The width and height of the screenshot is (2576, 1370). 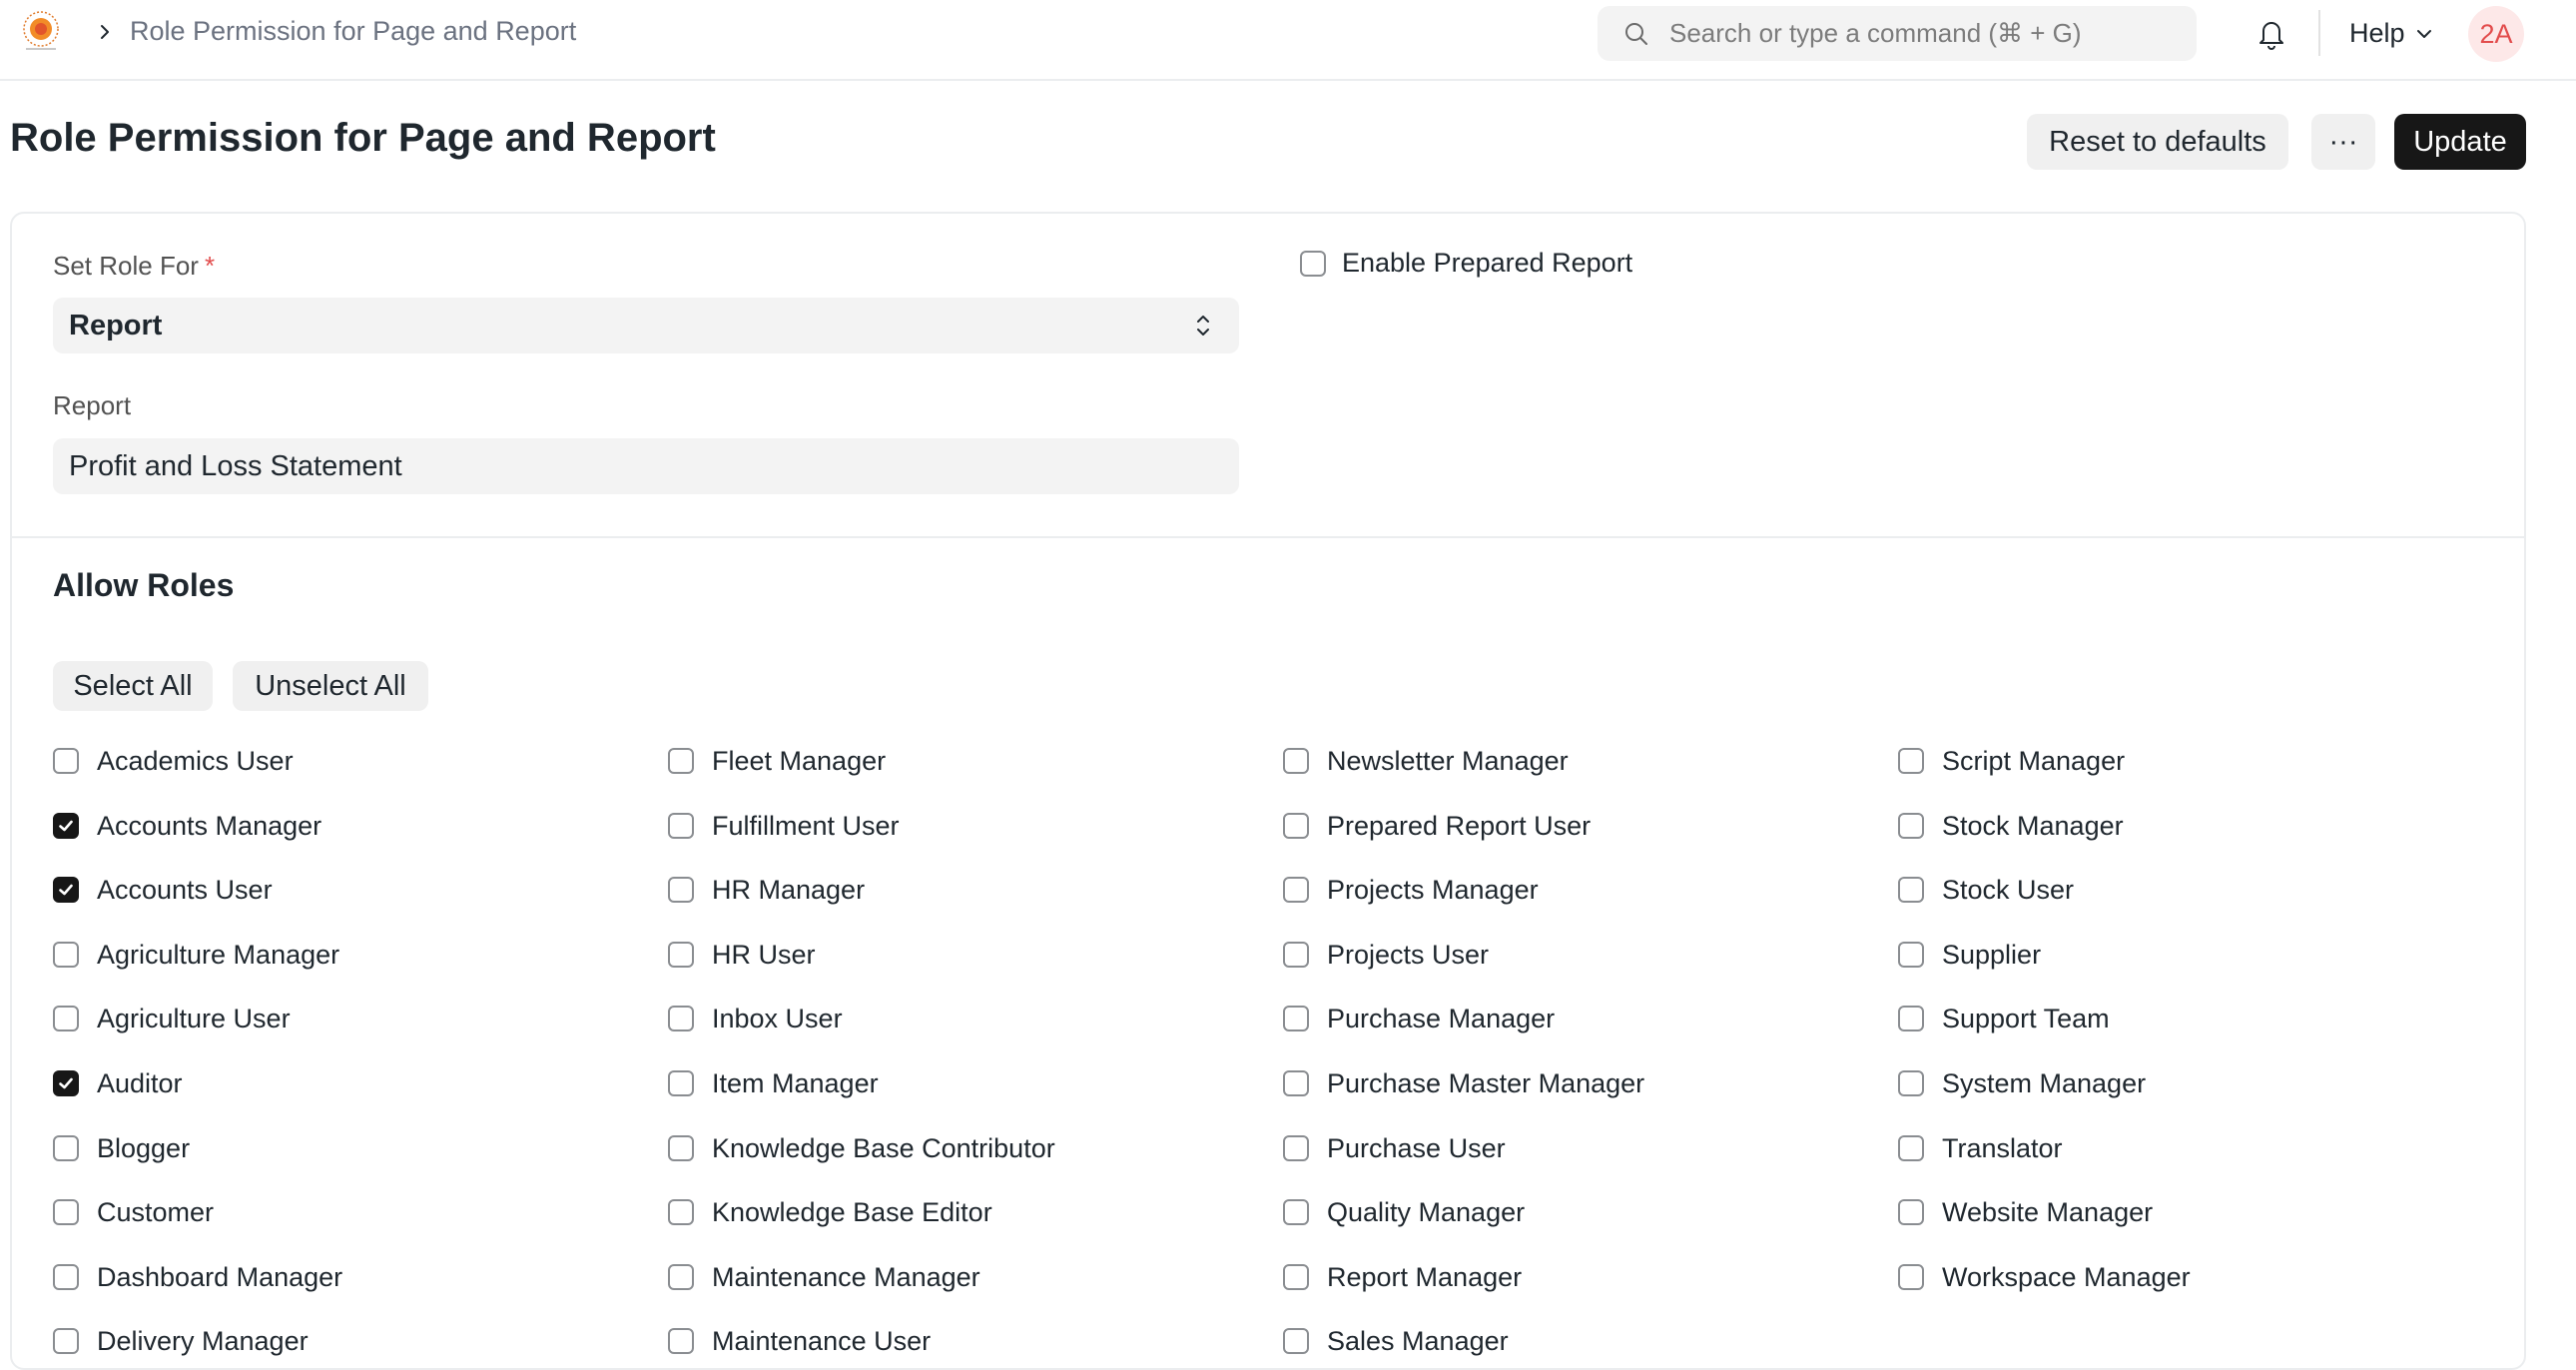 What do you see at coordinates (830, 1212) in the screenshot?
I see `role-option: Knowledge Base Editor` at bounding box center [830, 1212].